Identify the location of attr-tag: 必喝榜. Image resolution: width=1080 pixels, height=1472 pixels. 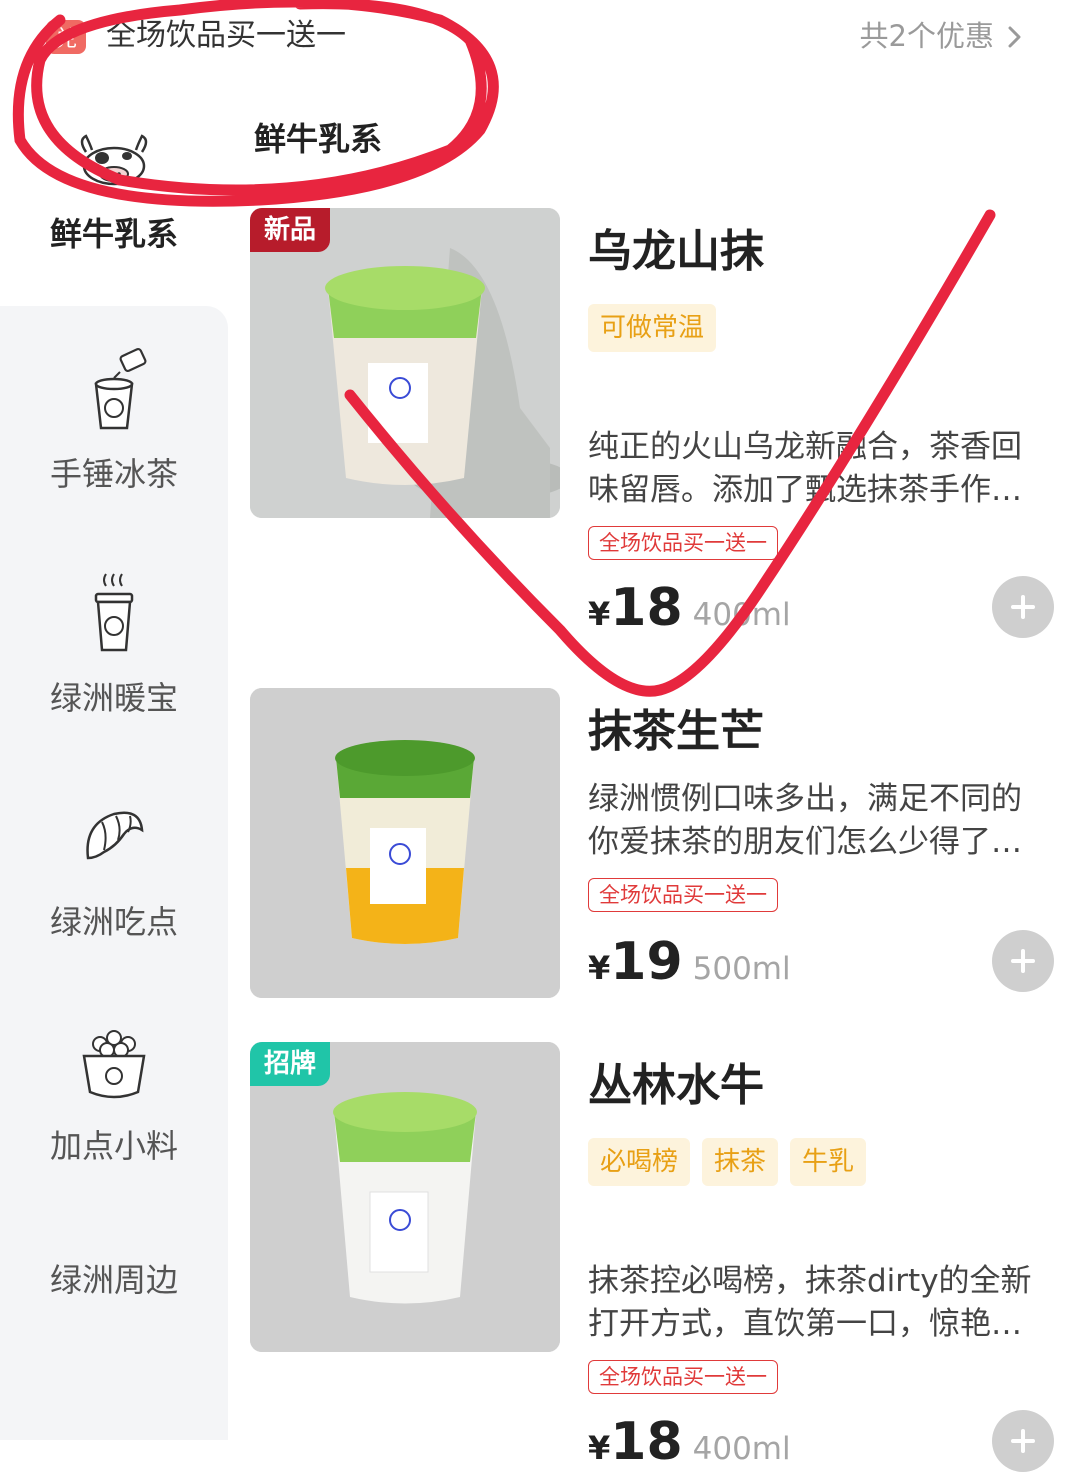
(639, 1162).